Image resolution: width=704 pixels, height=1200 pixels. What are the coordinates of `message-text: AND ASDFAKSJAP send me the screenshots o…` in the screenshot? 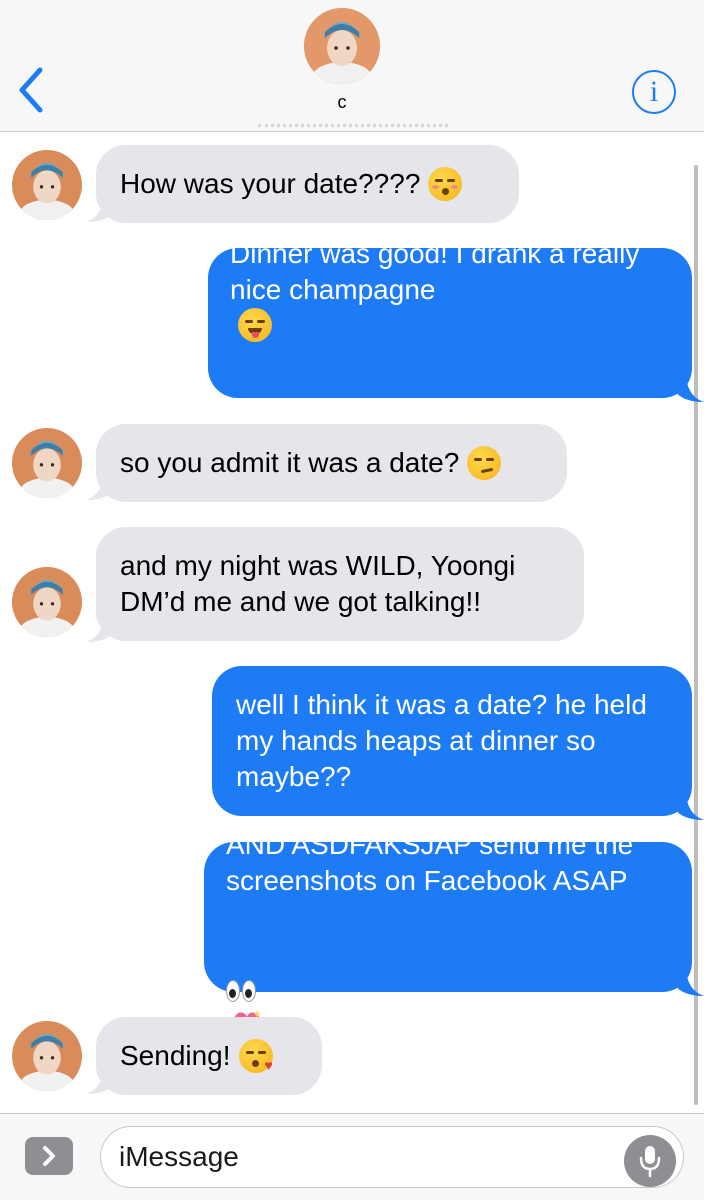 It's located at (430, 862).